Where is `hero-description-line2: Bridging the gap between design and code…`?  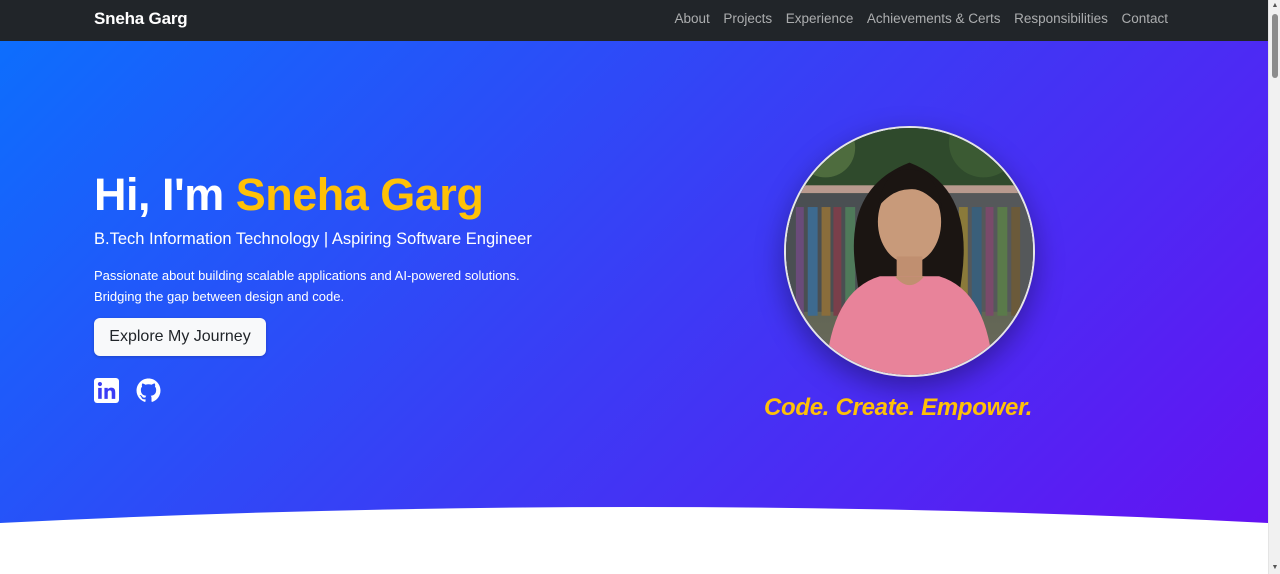 hero-description-line2: Bridging the gap between design and code… is located at coordinates (219, 296).